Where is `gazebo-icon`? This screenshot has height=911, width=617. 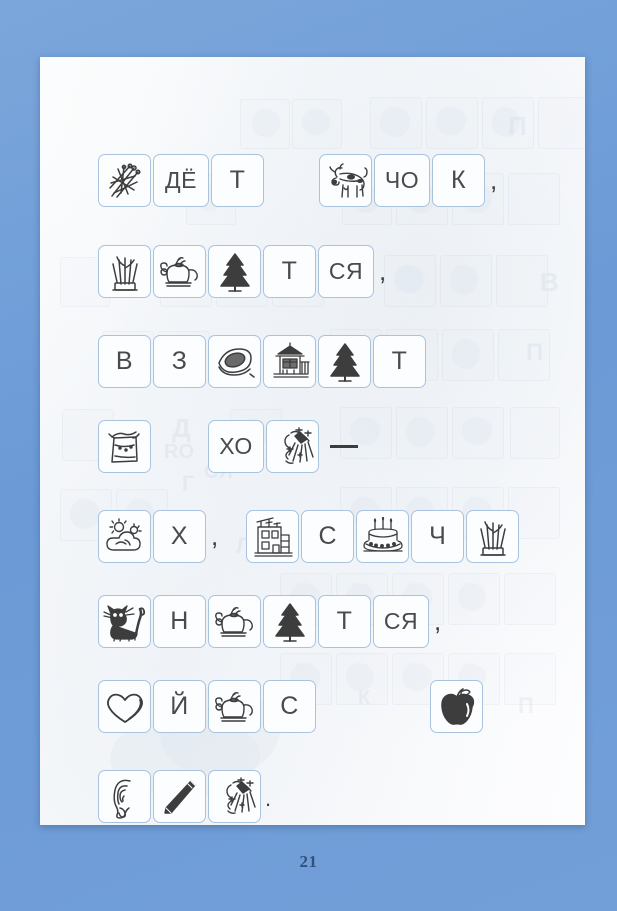 gazebo-icon is located at coordinates (290, 362).